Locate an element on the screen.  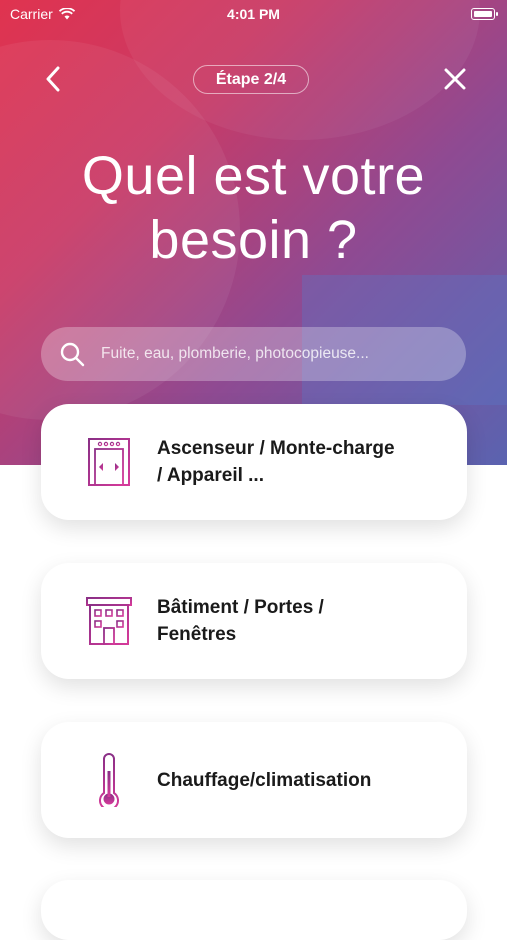
thermometer-icon is located at coordinates (109, 780).